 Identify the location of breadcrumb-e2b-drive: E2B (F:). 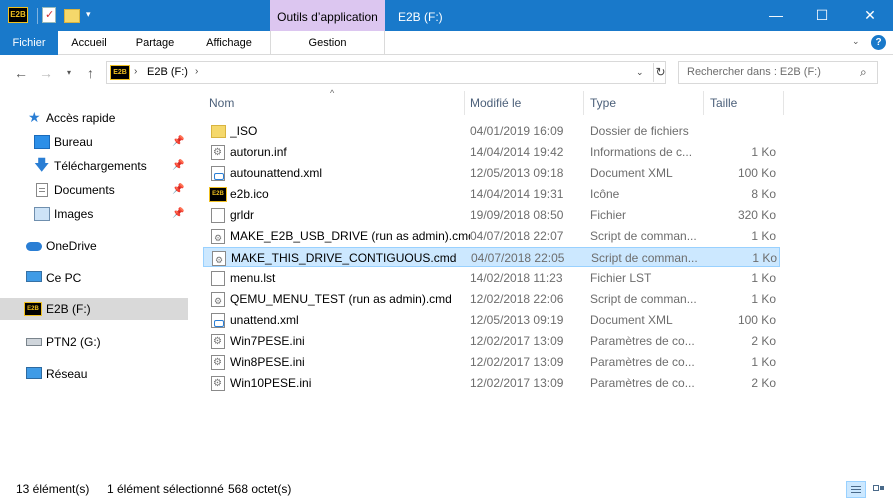
(167, 72).